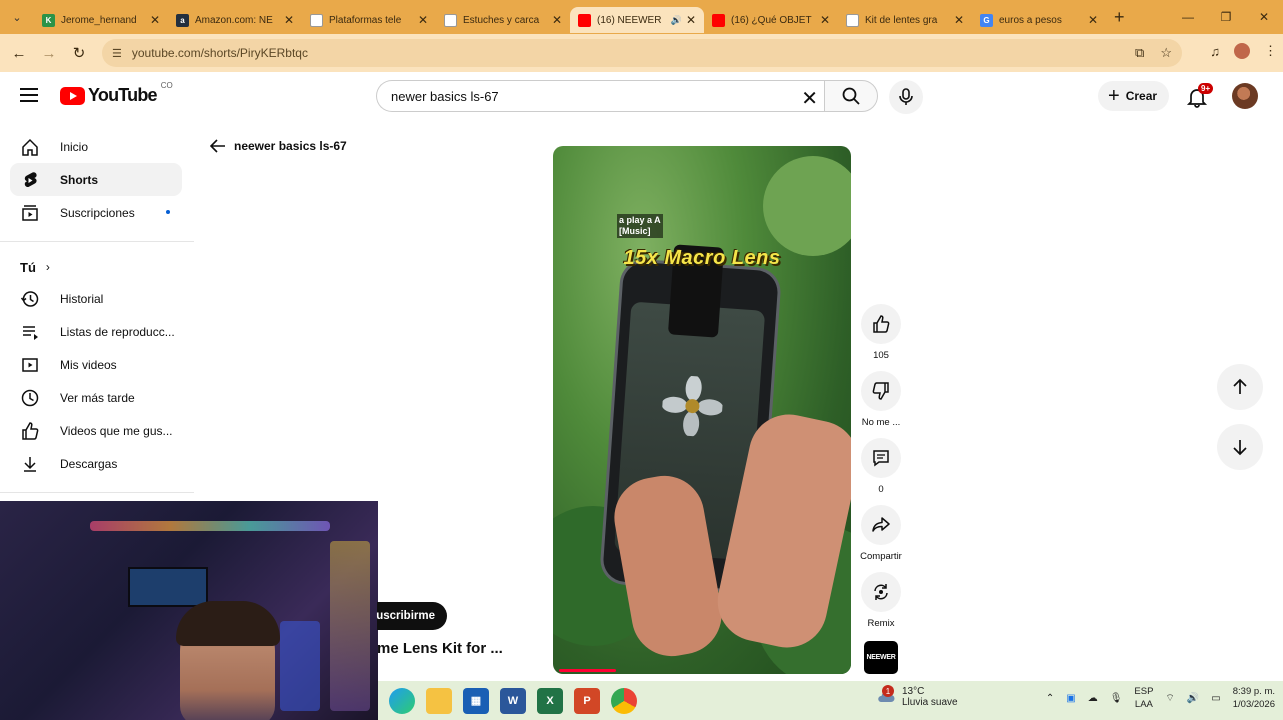 Image resolution: width=1283 pixels, height=720 pixels. What do you see at coordinates (439, 700) in the screenshot?
I see `file-explorer-icon` at bounding box center [439, 700].